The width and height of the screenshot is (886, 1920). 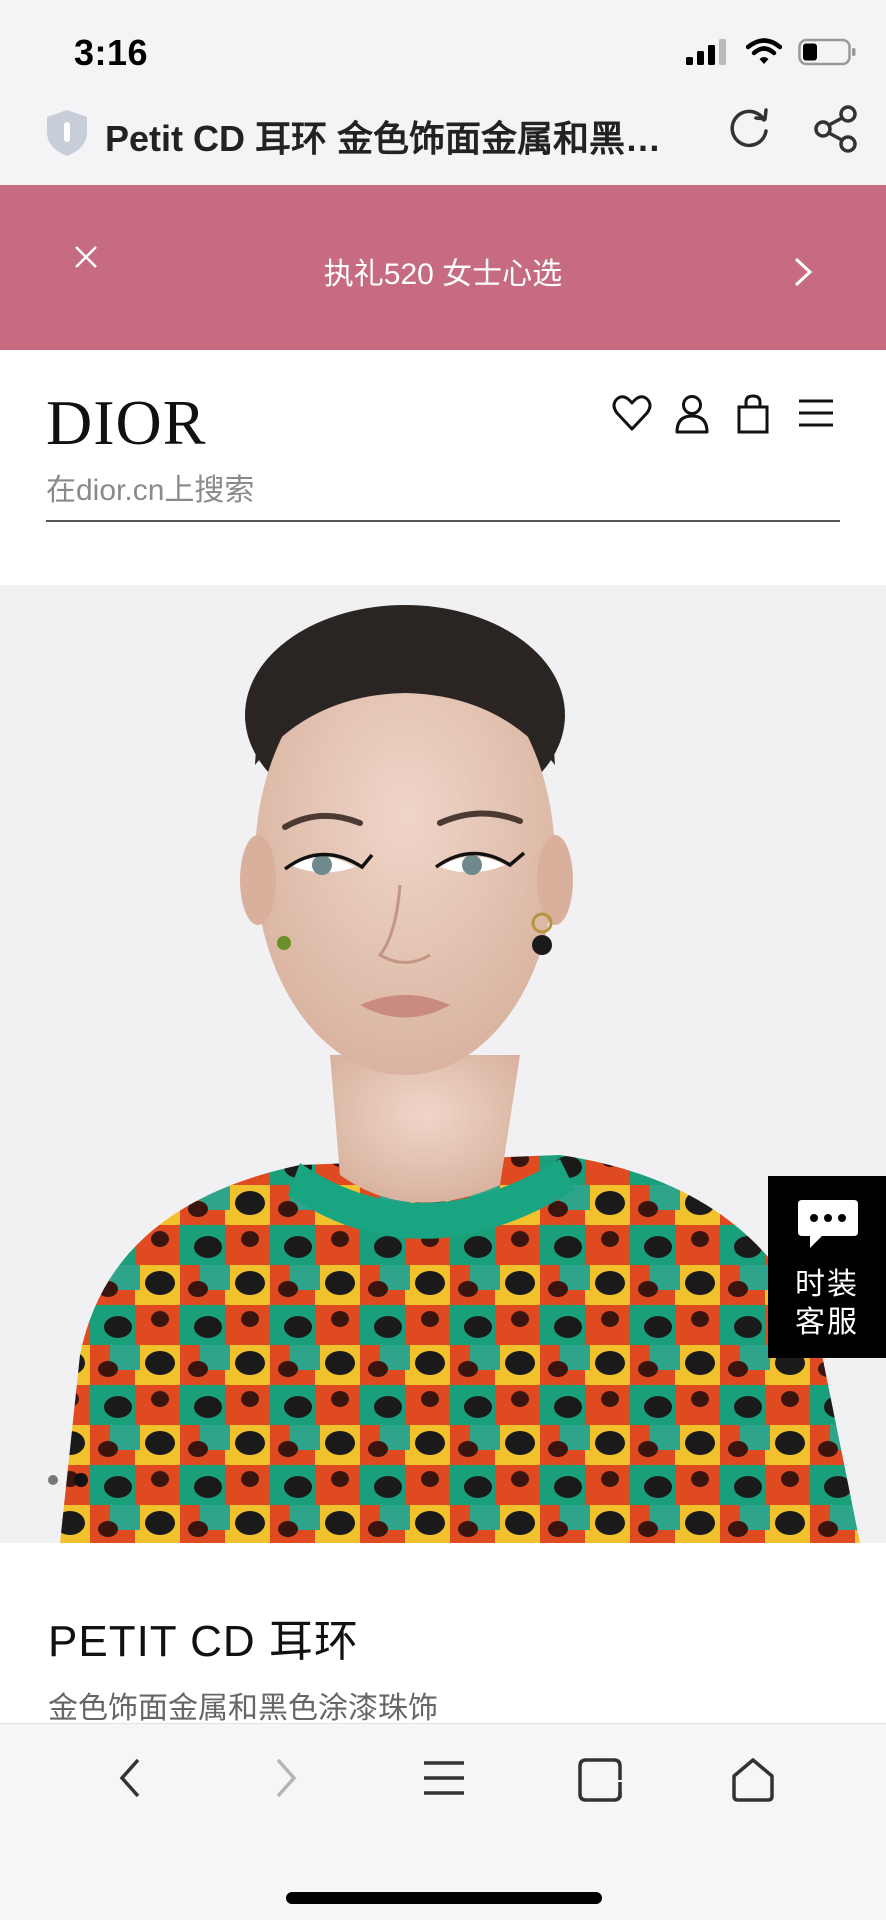 I want to click on back-icon, so click(x=130, y=1778).